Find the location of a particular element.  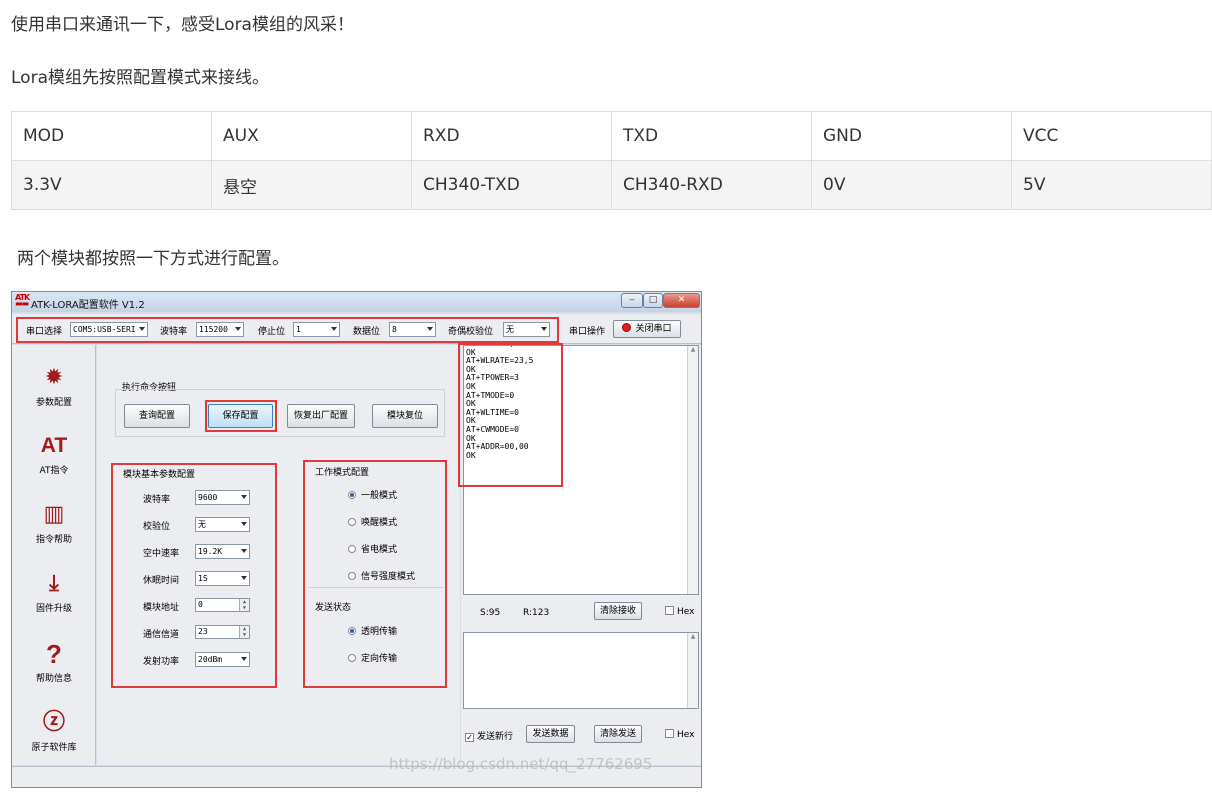

sidebar-item-command-help: ▥ 指令帮助 is located at coordinates (54, 523).